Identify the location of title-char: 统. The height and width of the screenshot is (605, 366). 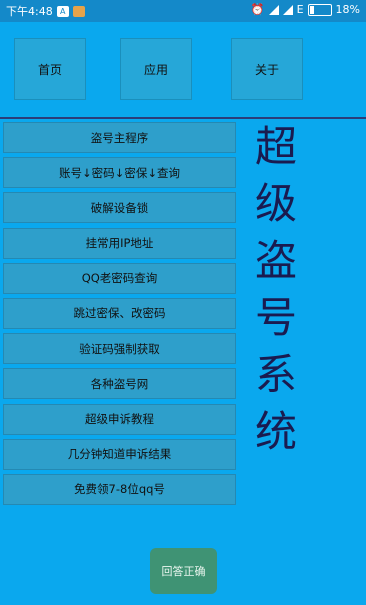
(275, 431).